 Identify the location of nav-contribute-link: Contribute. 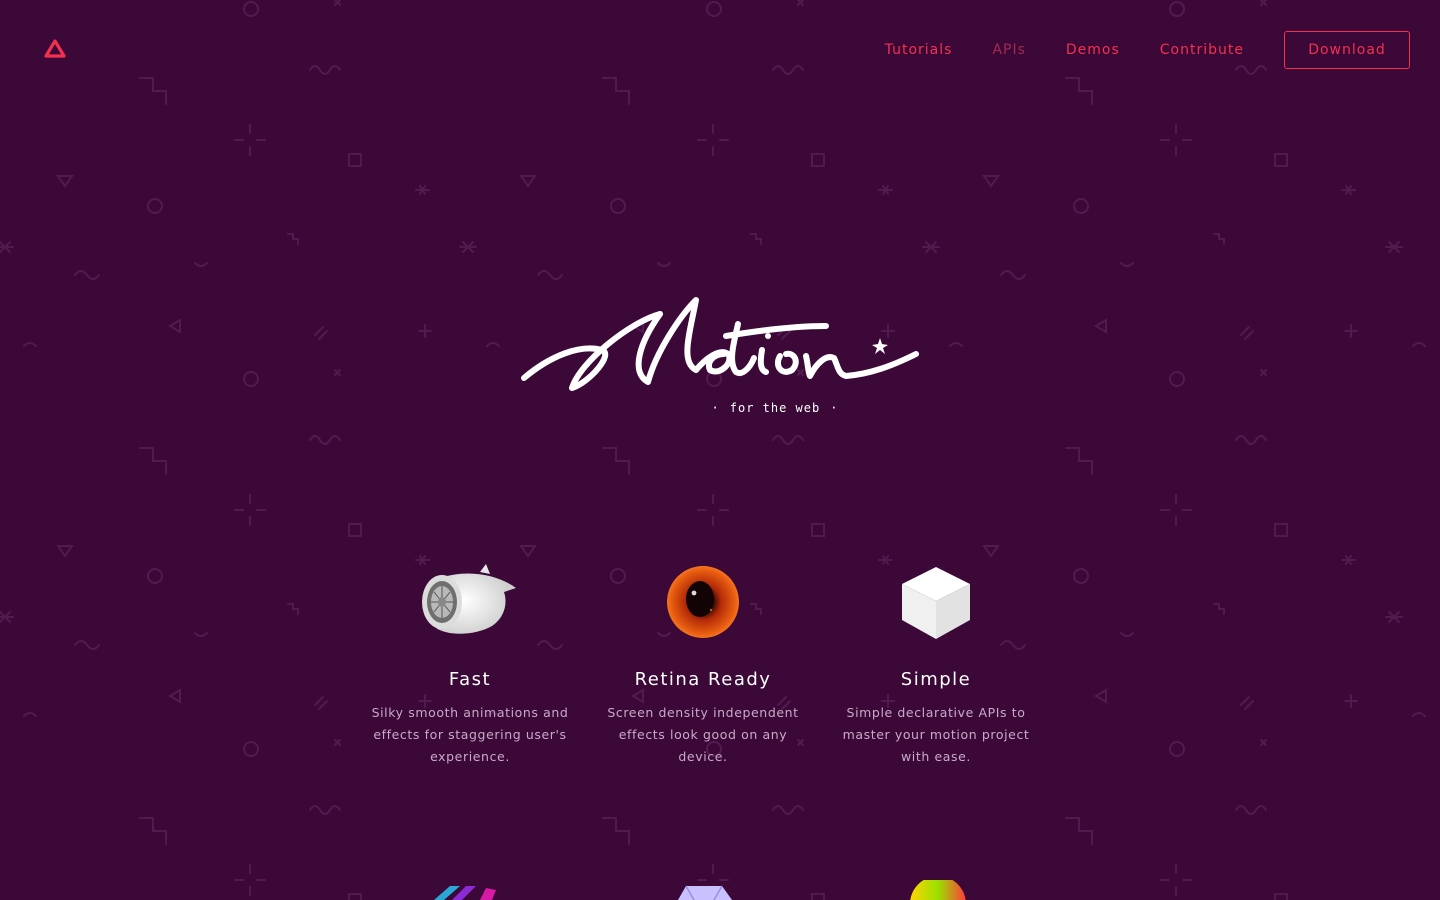
(1202, 50).